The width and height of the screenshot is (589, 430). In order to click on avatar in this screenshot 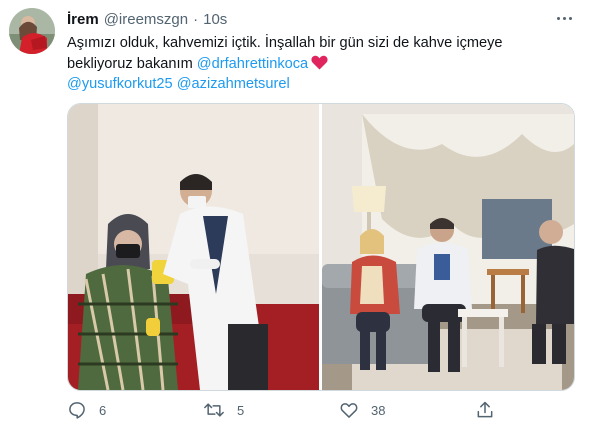, I will do `click(32, 31)`.